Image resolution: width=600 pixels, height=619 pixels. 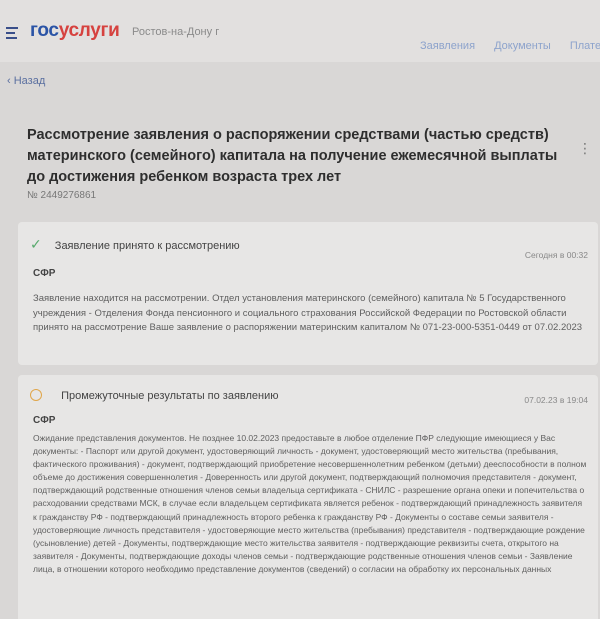 What do you see at coordinates (36, 244) in the screenshot?
I see `check-icon: ✓` at bounding box center [36, 244].